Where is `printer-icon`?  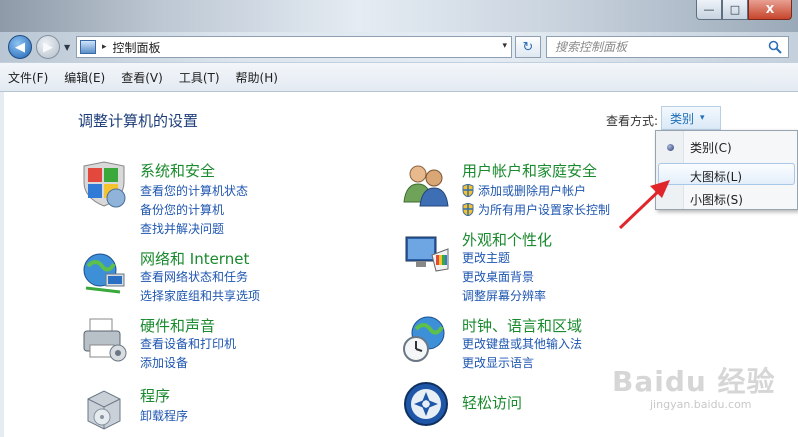 printer-icon is located at coordinates (105, 340).